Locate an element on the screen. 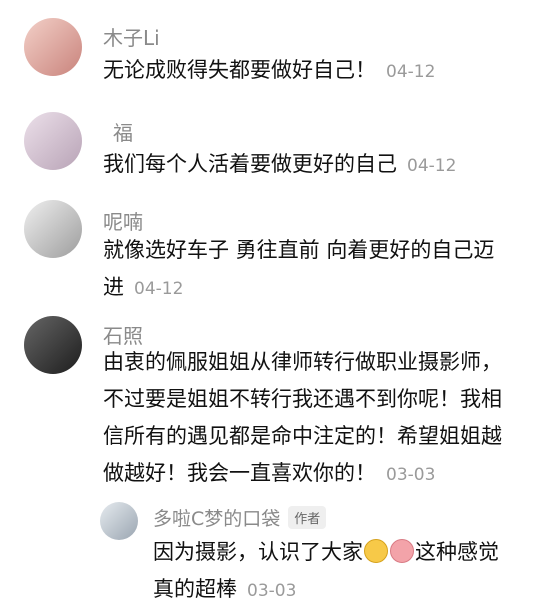  comment-username: 福 is located at coordinates (123, 131).